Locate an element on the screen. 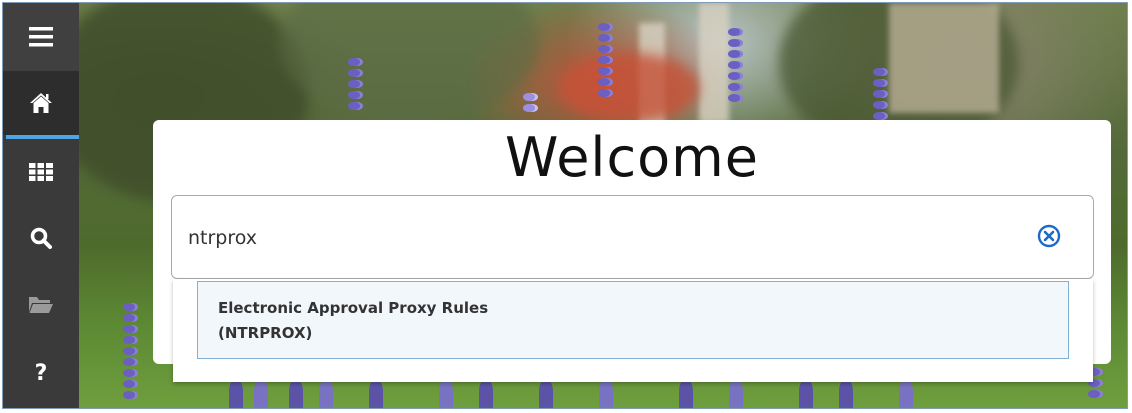 Image resolution: width=1132 pixels, height=413 pixels. recent-folder-icon is located at coordinates (41, 305).